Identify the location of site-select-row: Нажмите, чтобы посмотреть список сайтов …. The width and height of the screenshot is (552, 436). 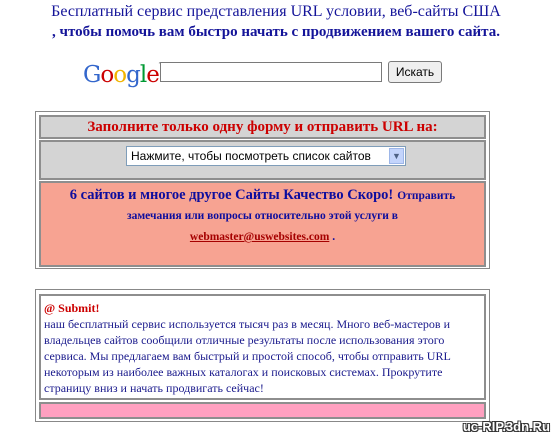
(262, 160).